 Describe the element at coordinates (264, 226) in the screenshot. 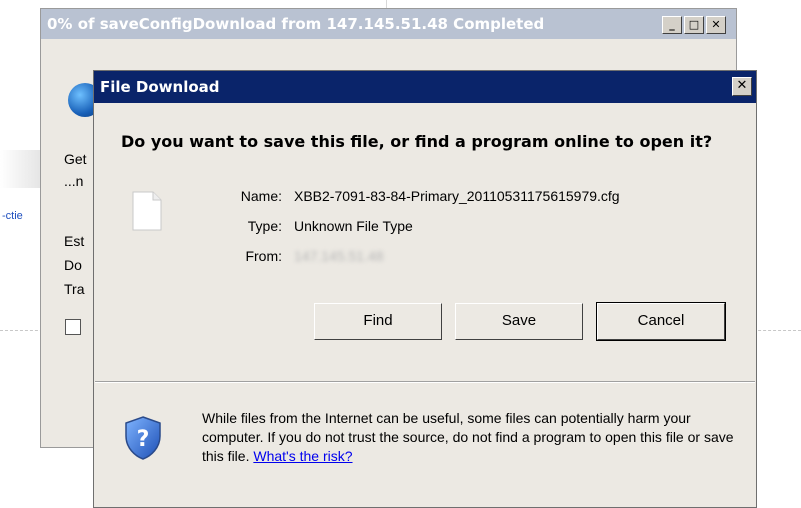

I see `type-label: Type:` at that location.